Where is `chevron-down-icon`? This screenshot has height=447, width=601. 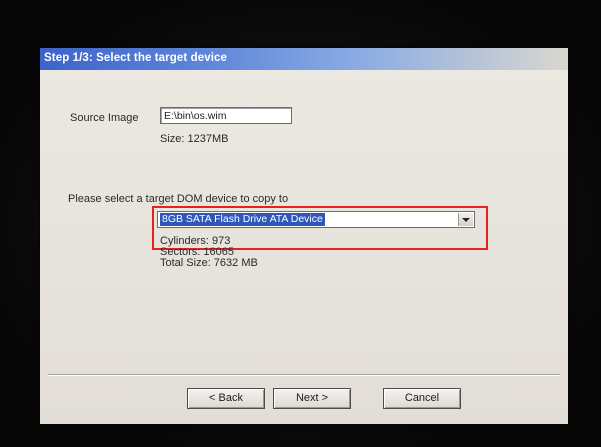
chevron-down-icon is located at coordinates (466, 219).